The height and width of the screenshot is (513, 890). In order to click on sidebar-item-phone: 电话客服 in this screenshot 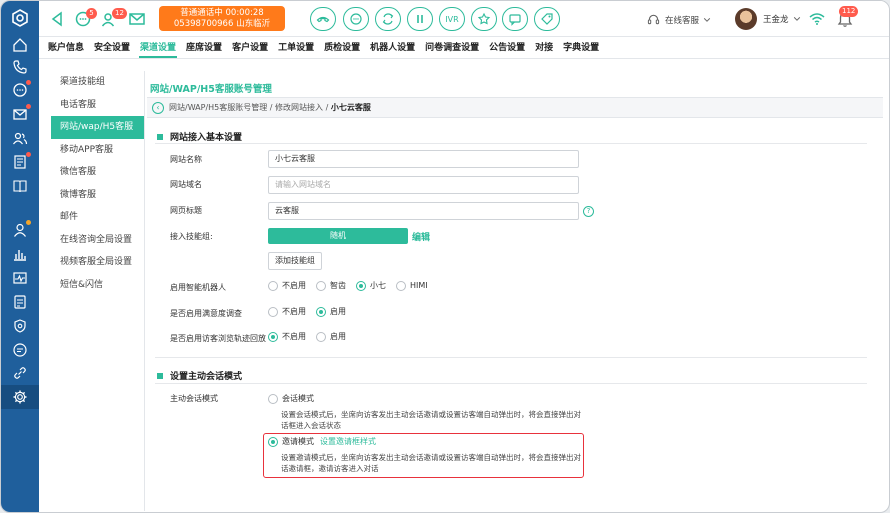, I will do `click(97, 105)`.